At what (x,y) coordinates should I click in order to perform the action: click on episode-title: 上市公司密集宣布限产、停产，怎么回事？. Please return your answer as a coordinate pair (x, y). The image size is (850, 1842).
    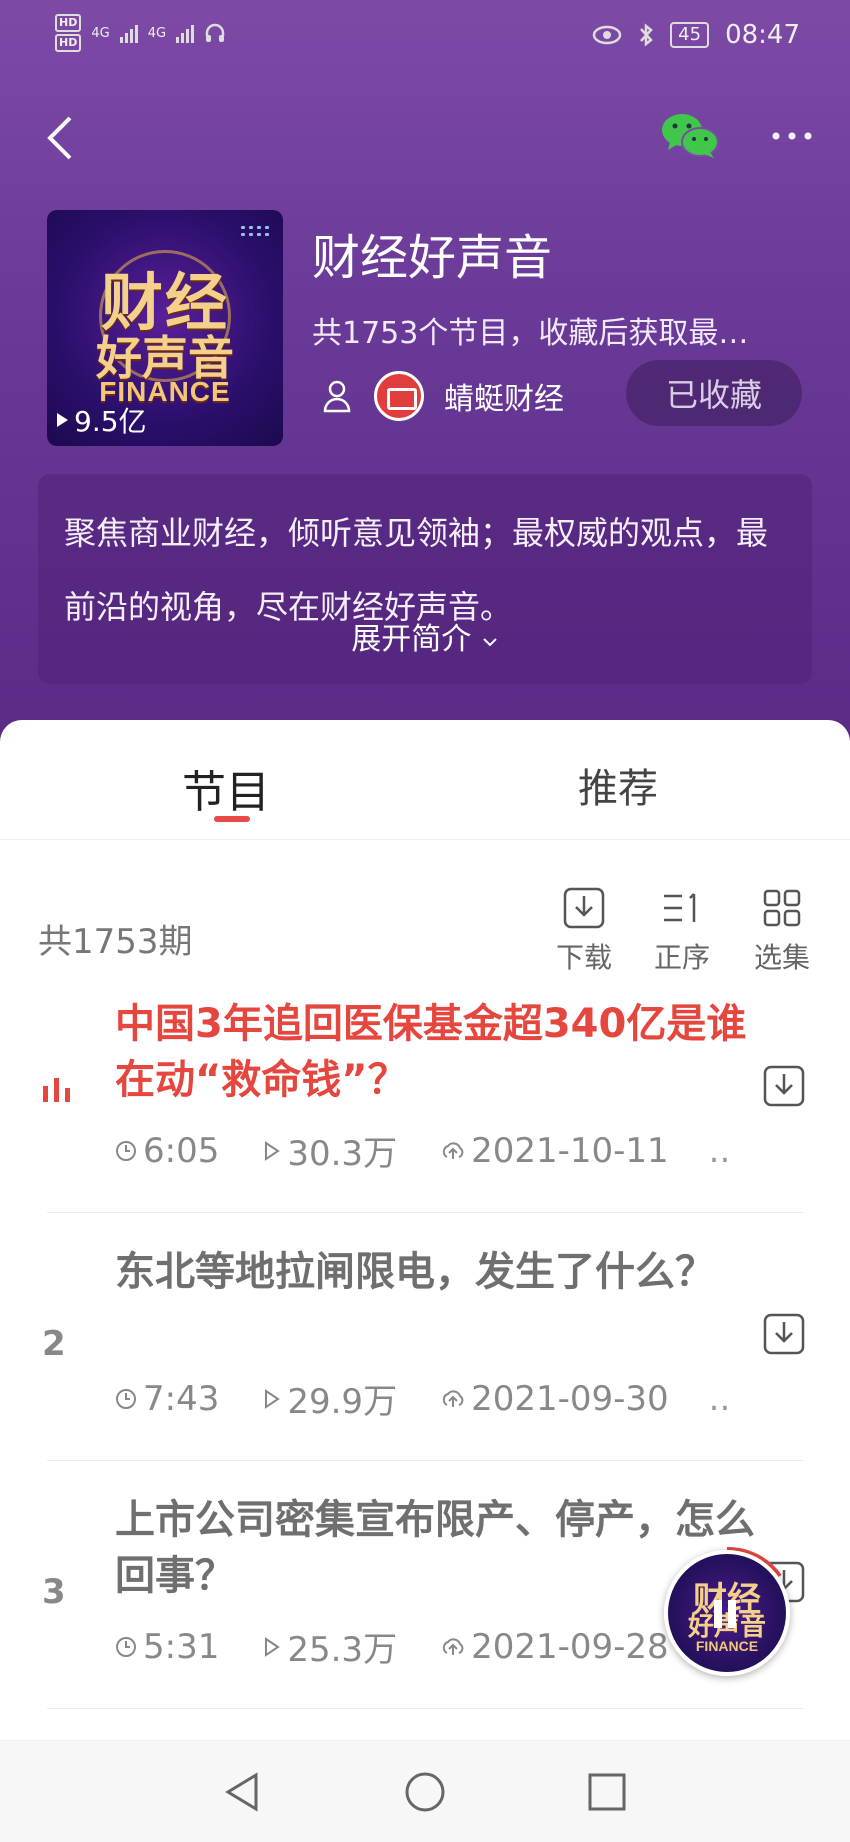
    Looking at the image, I should click on (435, 1548).